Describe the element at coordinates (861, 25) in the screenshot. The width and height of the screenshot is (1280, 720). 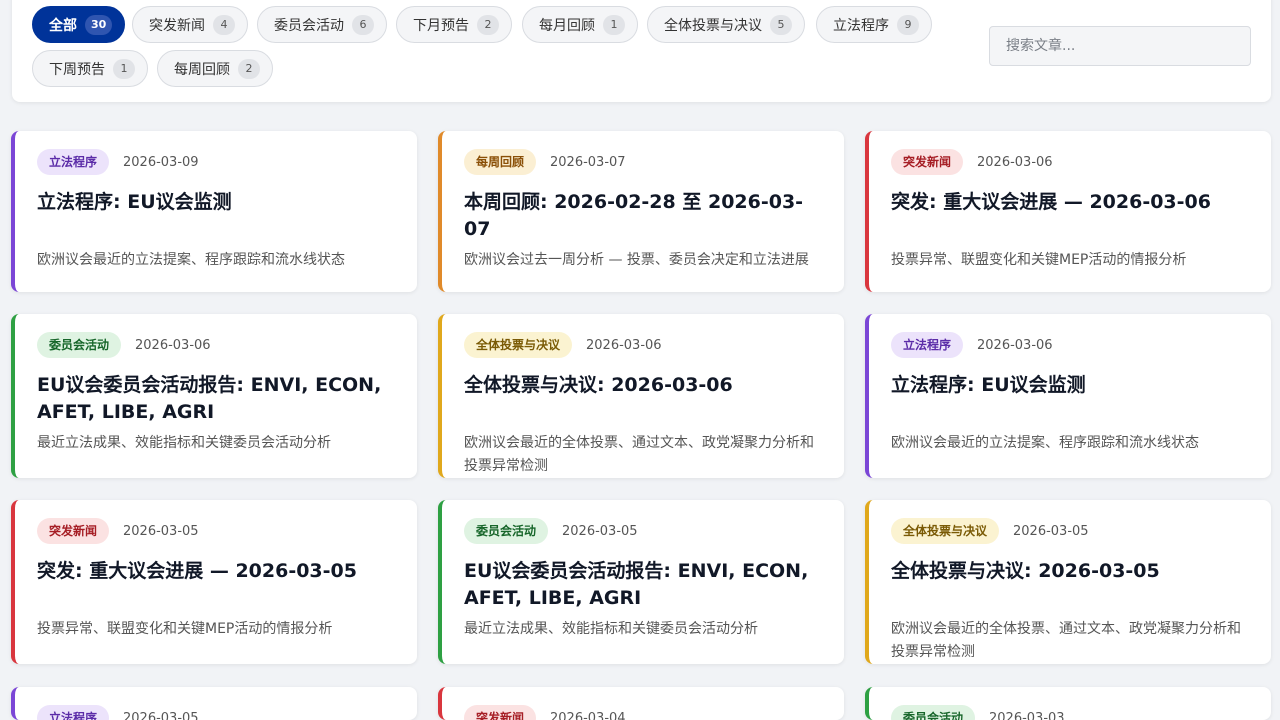
I see `filter-chip-label: 立法程序` at that location.